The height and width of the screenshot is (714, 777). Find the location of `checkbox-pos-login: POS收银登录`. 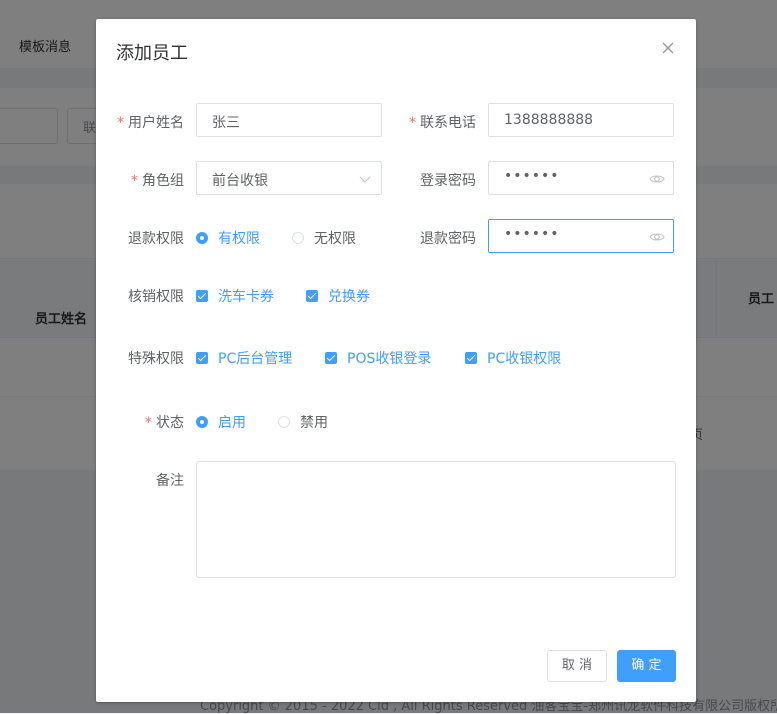

checkbox-pos-login: POS收银登录 is located at coordinates (378, 358).